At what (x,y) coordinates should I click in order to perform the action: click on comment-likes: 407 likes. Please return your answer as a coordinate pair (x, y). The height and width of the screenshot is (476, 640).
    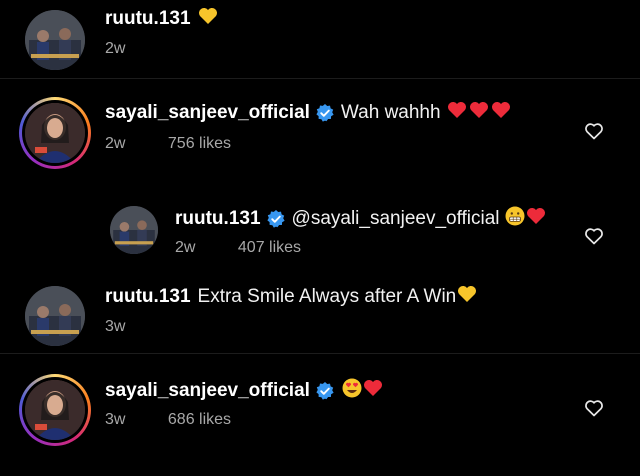
    Looking at the image, I should click on (269, 247).